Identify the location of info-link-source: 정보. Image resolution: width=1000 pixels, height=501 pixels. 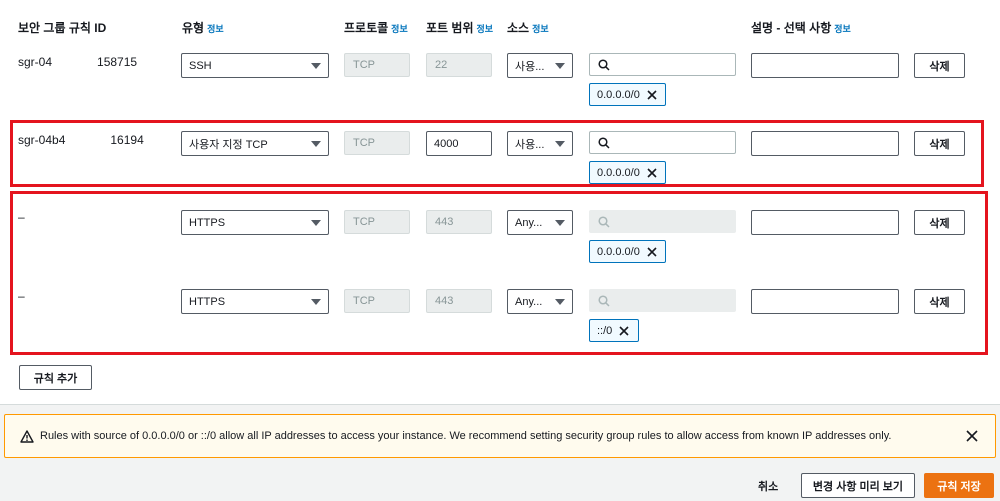
(540, 29).